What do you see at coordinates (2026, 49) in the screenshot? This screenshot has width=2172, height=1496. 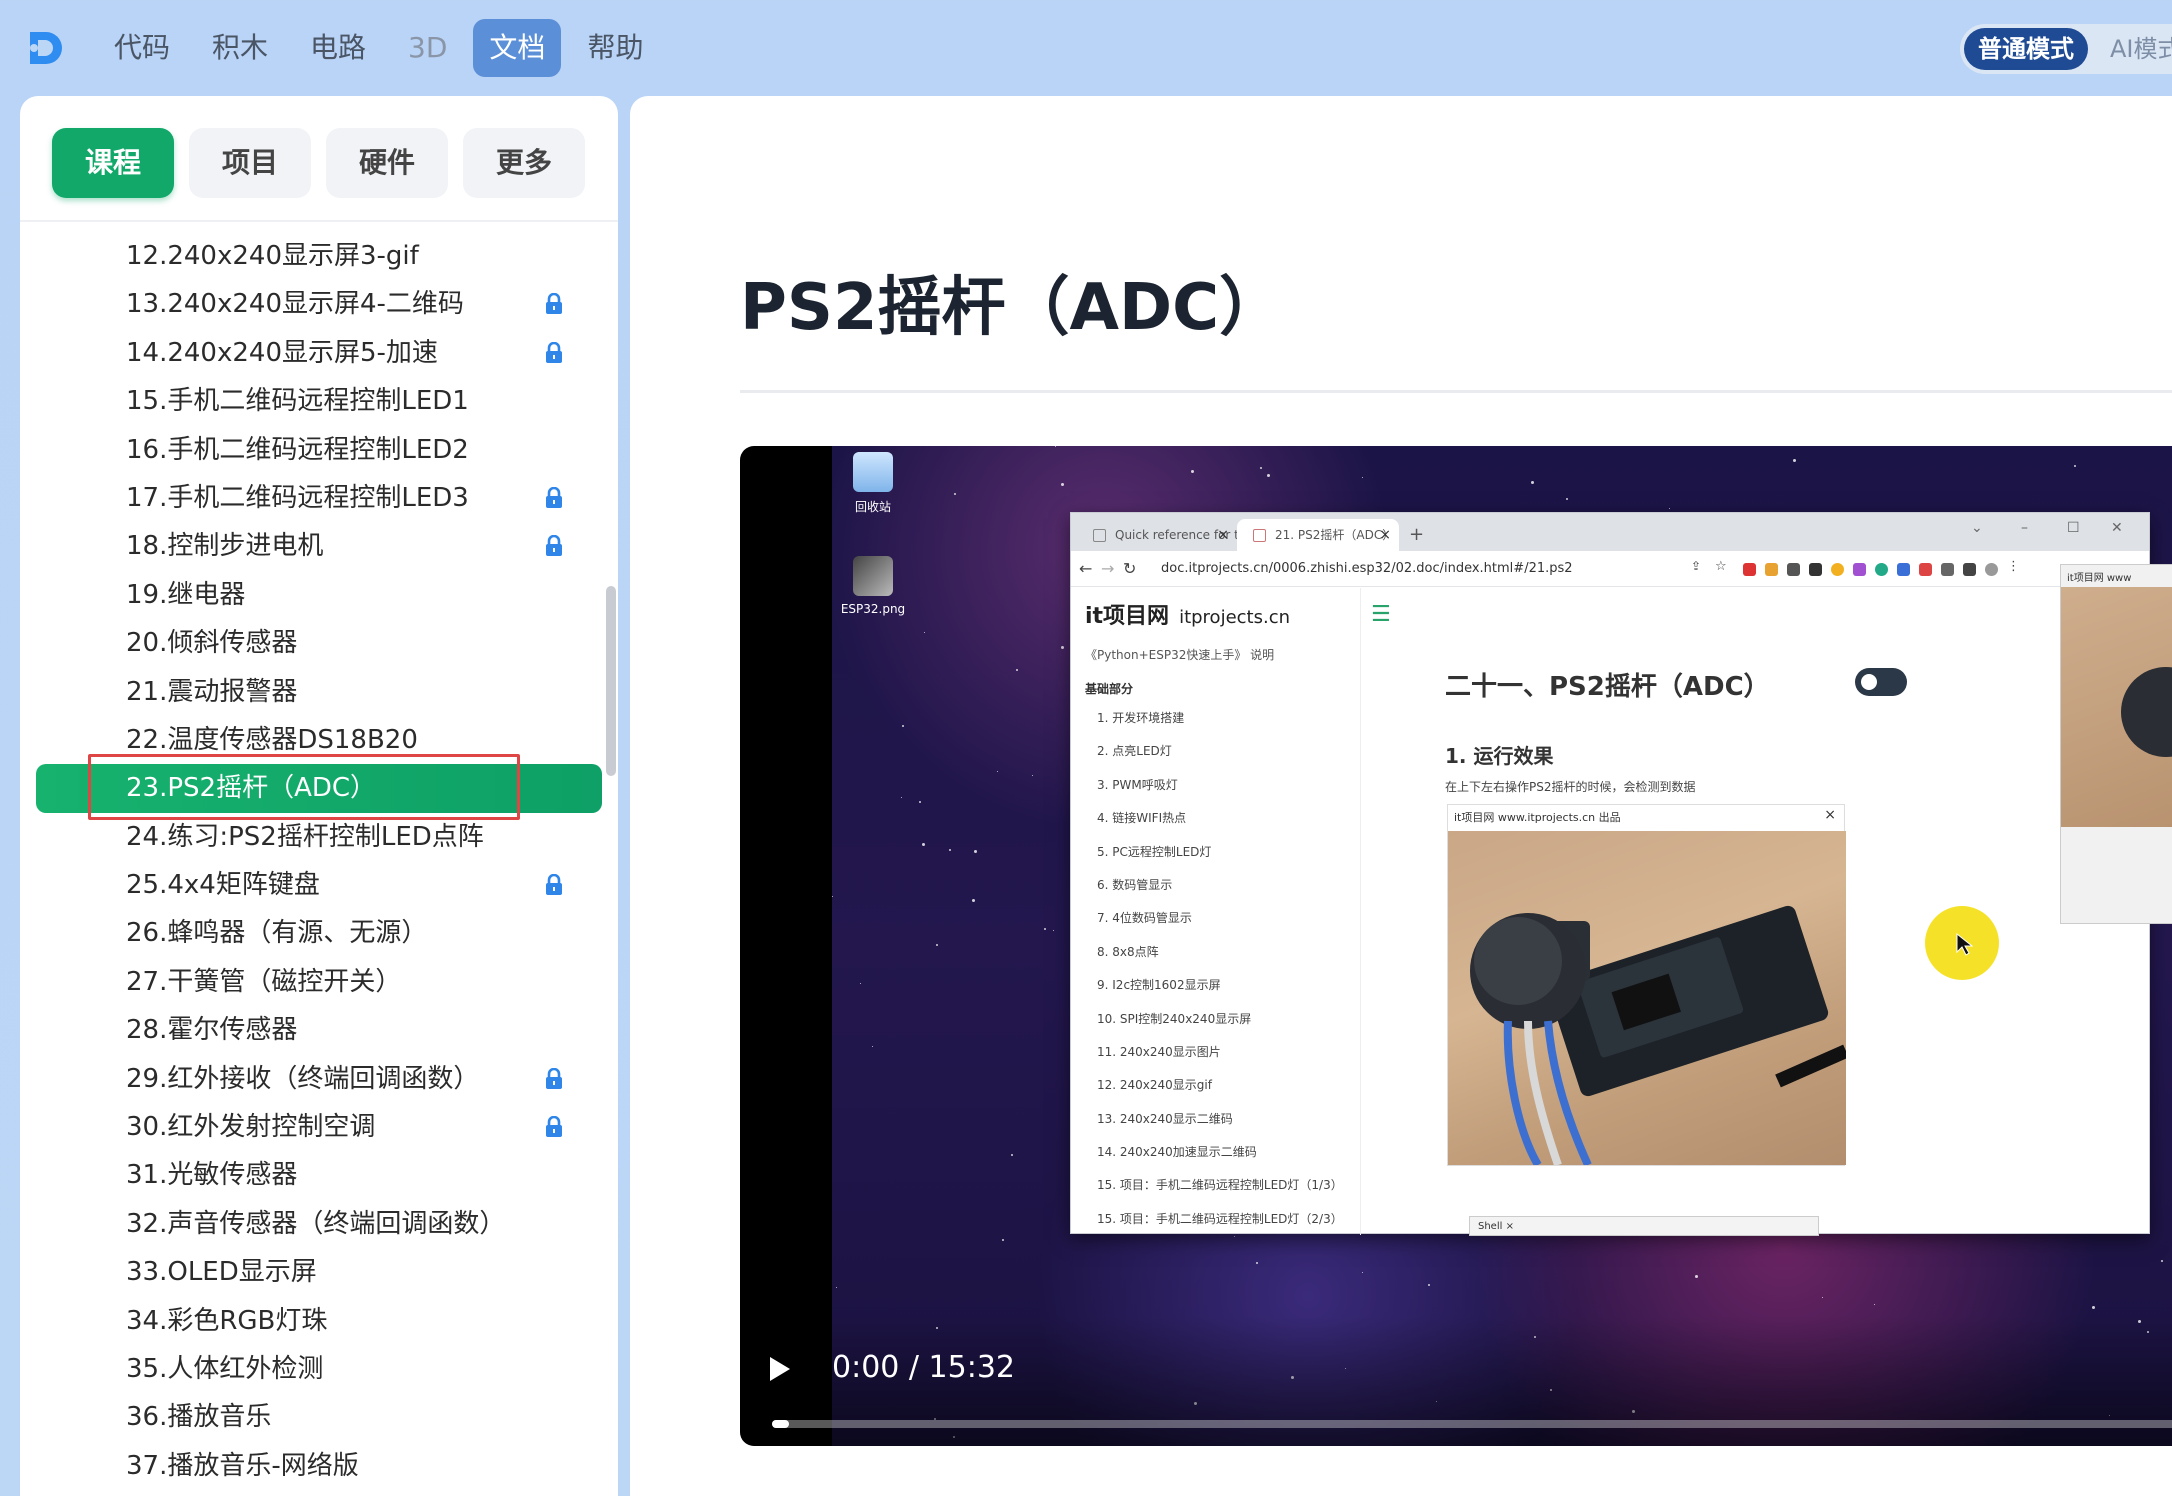 I see `mode-normal-button: 普通模式` at bounding box center [2026, 49].